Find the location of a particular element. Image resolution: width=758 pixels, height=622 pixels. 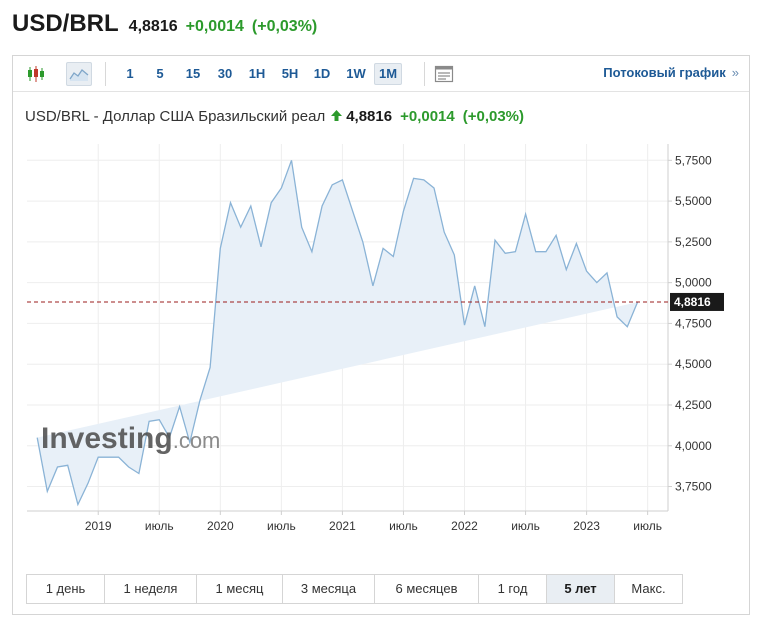

y-tick-label: 4,2500 is located at coordinates (693, 405).